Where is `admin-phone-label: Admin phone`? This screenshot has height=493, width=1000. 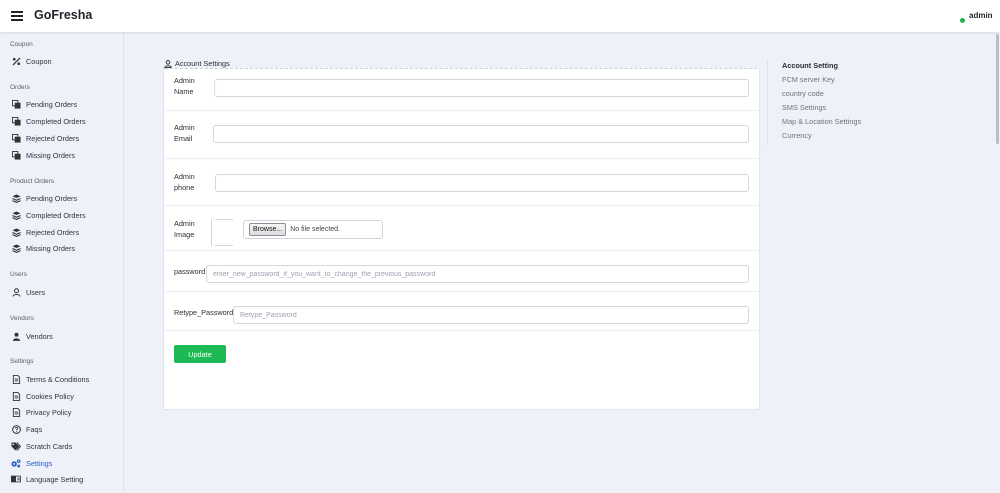 admin-phone-label: Admin phone is located at coordinates (184, 182).